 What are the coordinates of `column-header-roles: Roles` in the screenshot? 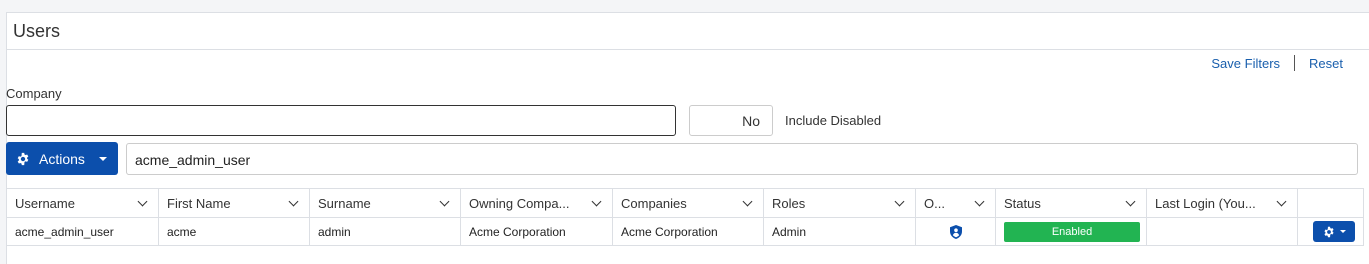 It's located at (839, 203).